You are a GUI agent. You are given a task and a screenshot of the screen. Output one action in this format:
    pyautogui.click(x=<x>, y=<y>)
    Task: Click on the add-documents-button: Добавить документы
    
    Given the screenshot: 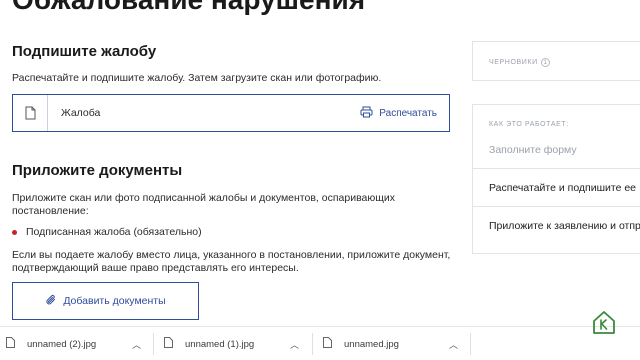 What is the action you would take?
    pyautogui.click(x=105, y=301)
    